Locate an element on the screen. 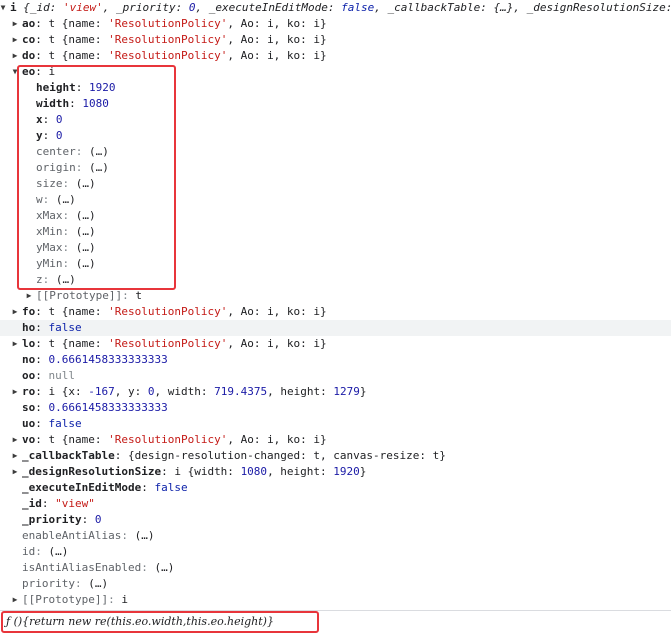 The width and height of the screenshot is (671, 634). property-key: yMin is located at coordinates (49, 263).